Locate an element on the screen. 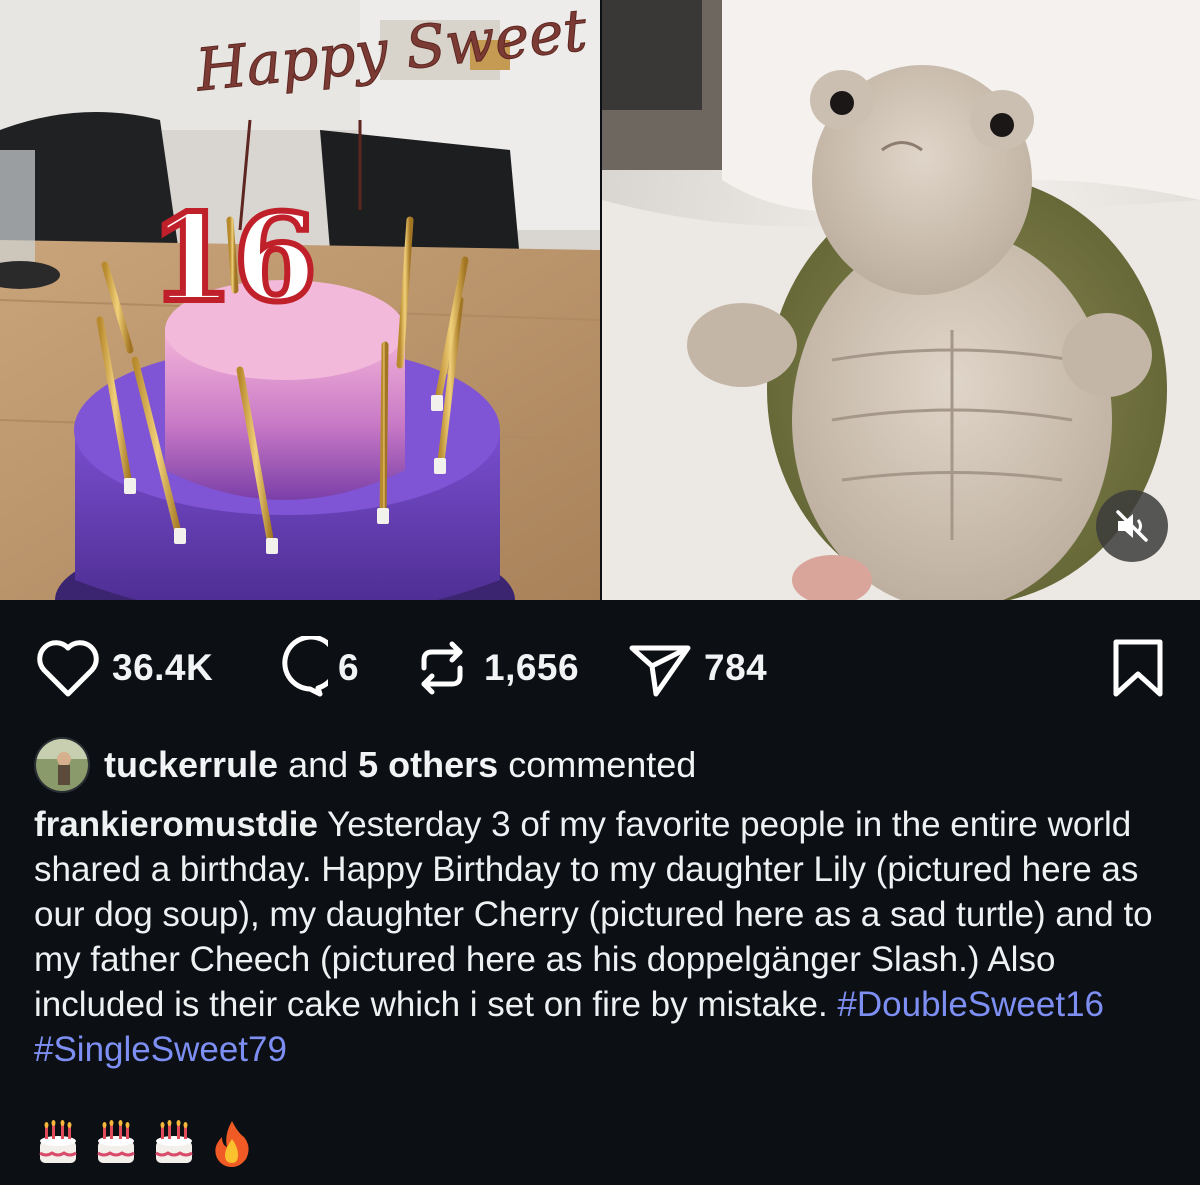 This screenshot has height=1185, width=1200. others-count-link: 5 others is located at coordinates (428, 765).